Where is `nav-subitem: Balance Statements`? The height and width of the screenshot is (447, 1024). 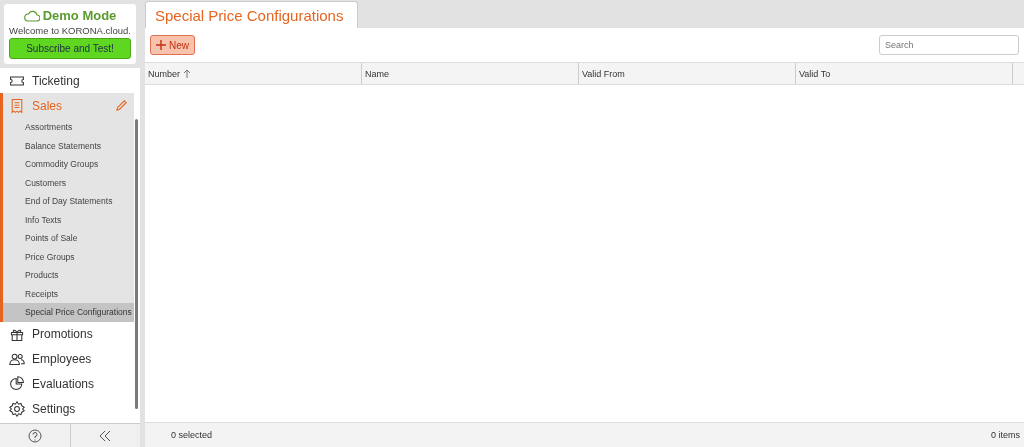
nav-subitem: Balance Statements is located at coordinates (68, 145).